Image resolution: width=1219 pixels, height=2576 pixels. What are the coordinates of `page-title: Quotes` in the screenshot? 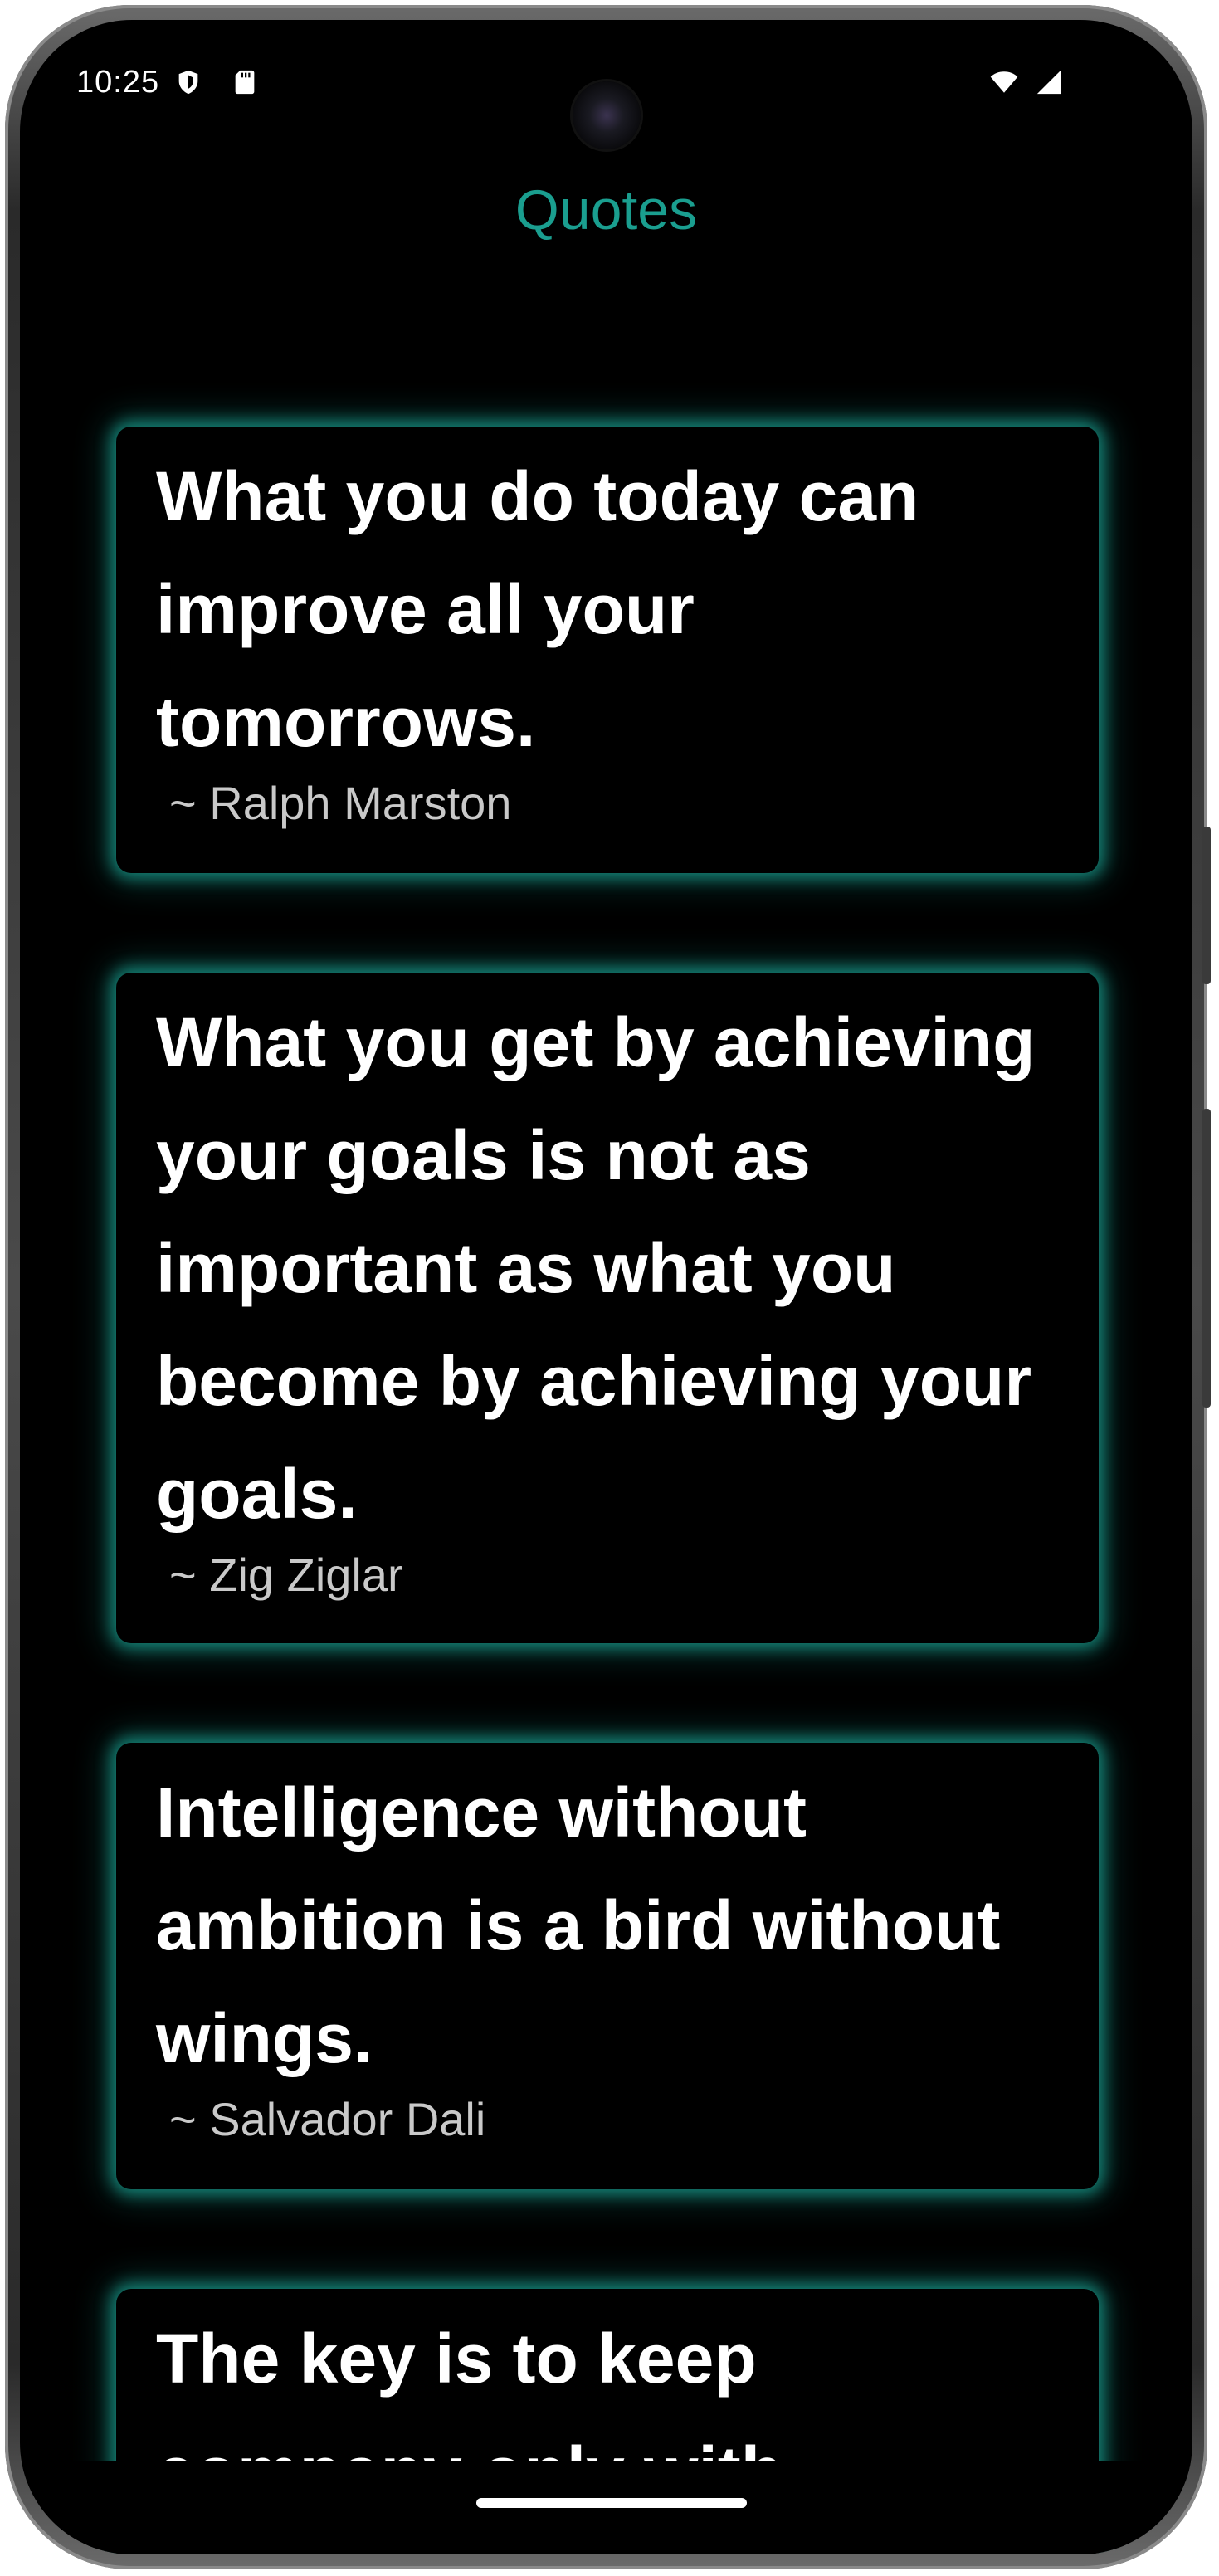 It's located at (606, 210).